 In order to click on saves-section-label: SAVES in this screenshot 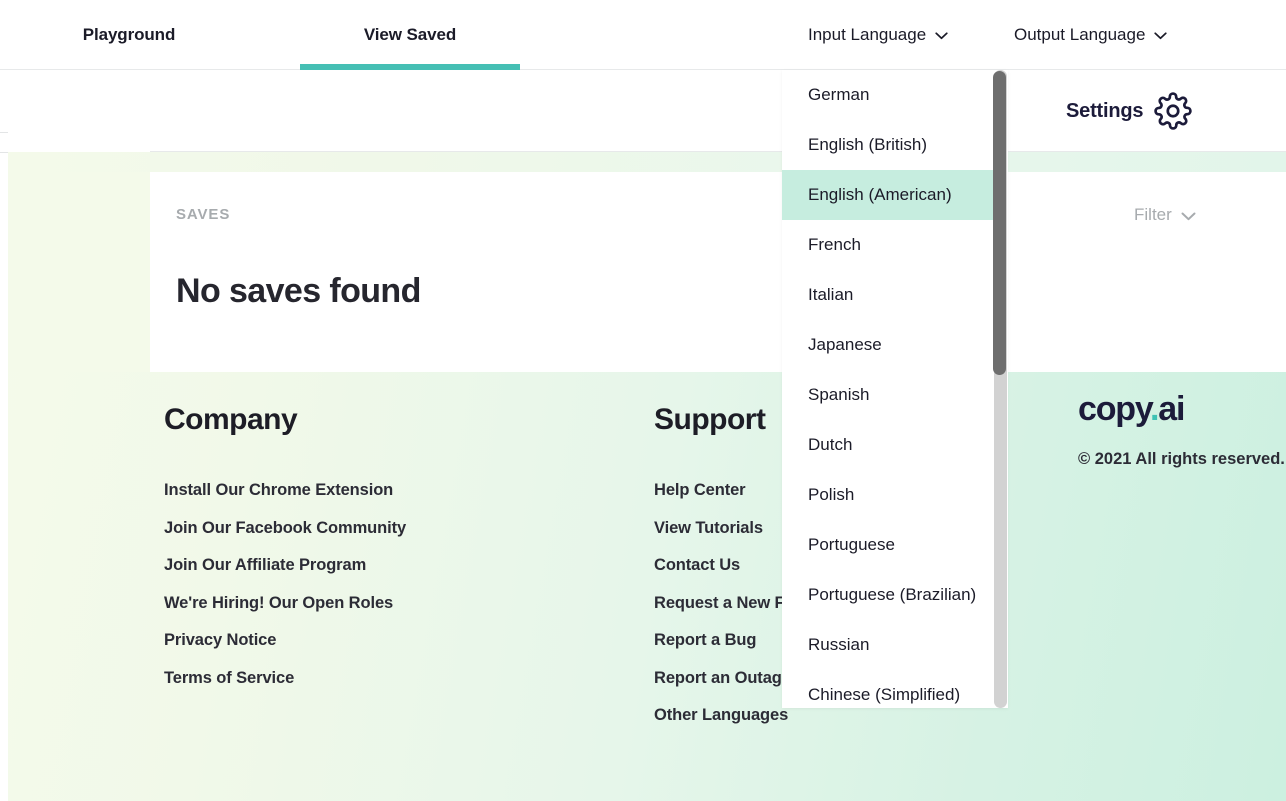, I will do `click(203, 214)`.